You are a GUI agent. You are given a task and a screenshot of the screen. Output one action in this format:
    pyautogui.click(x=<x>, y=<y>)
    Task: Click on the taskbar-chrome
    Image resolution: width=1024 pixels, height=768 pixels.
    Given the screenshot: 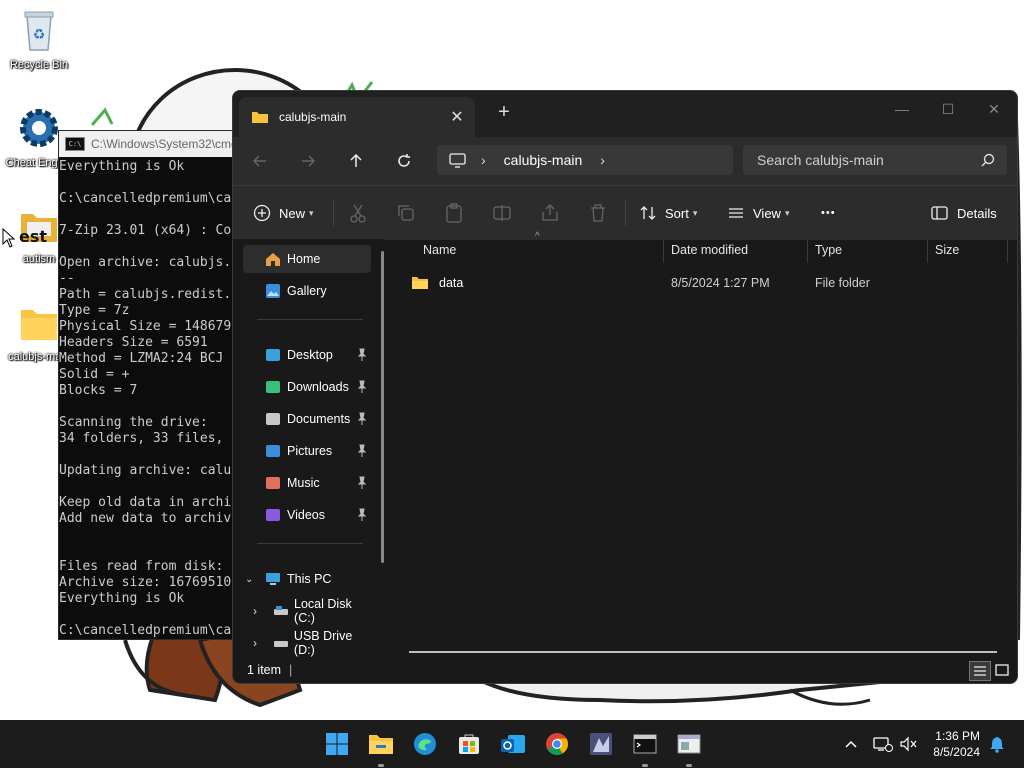 What is the action you would take?
    pyautogui.click(x=557, y=744)
    